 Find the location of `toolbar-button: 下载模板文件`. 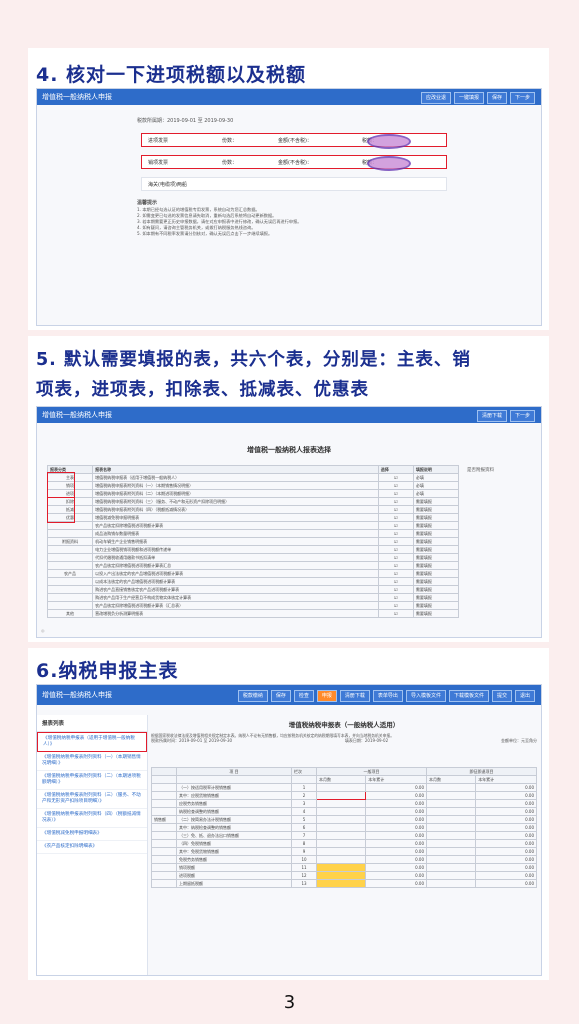

toolbar-button: 下载模板文件 is located at coordinates (468, 696).